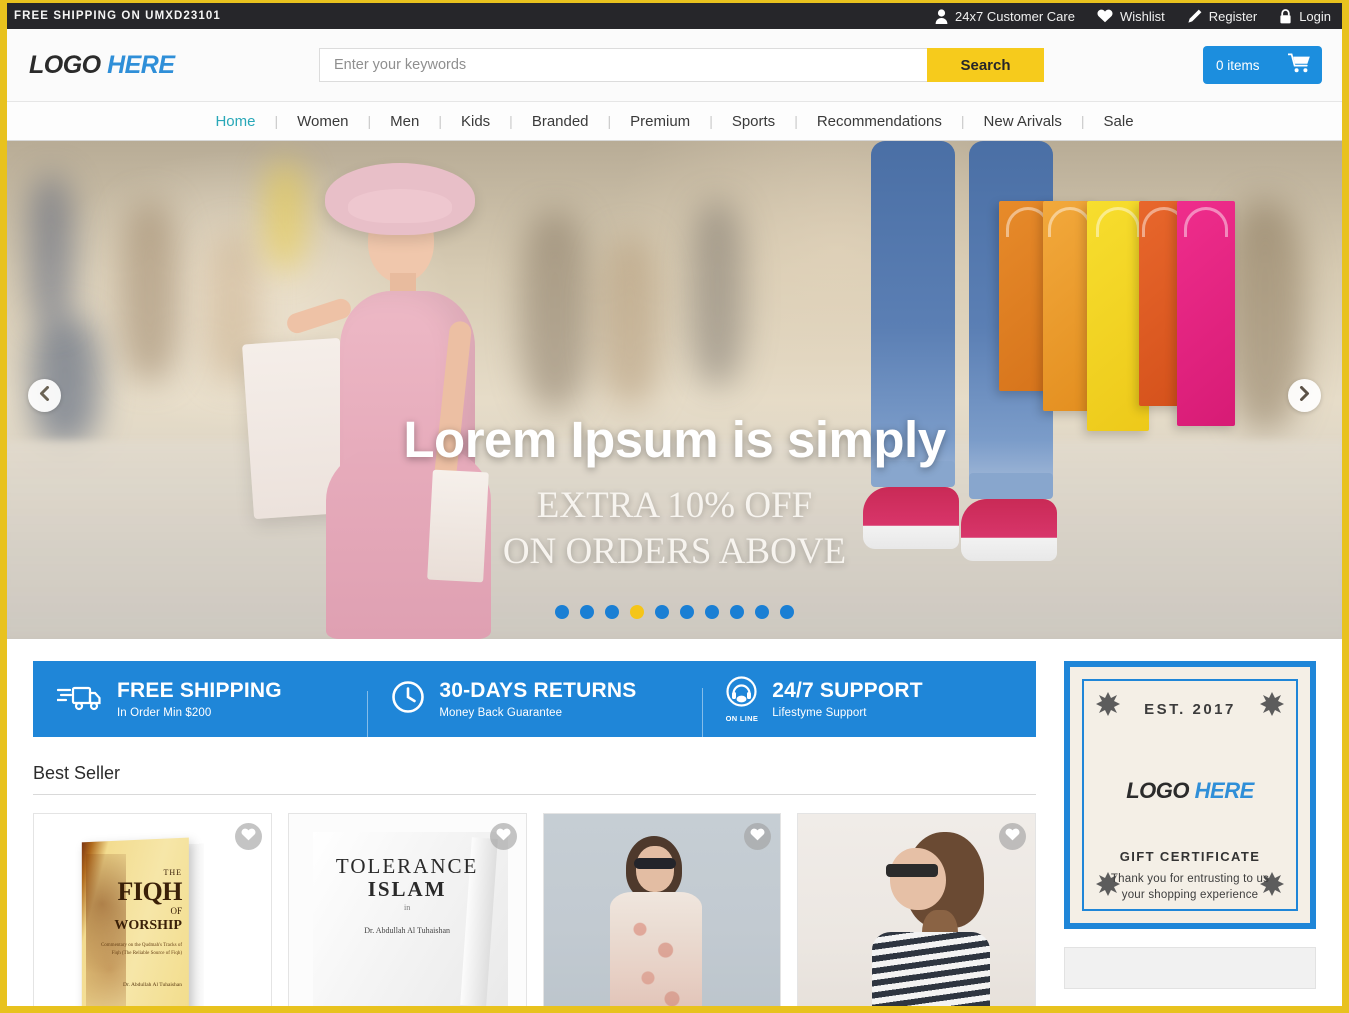 This screenshot has height=1013, width=1349. Describe the element at coordinates (985, 65) in the screenshot. I see `search-button: Search` at that location.